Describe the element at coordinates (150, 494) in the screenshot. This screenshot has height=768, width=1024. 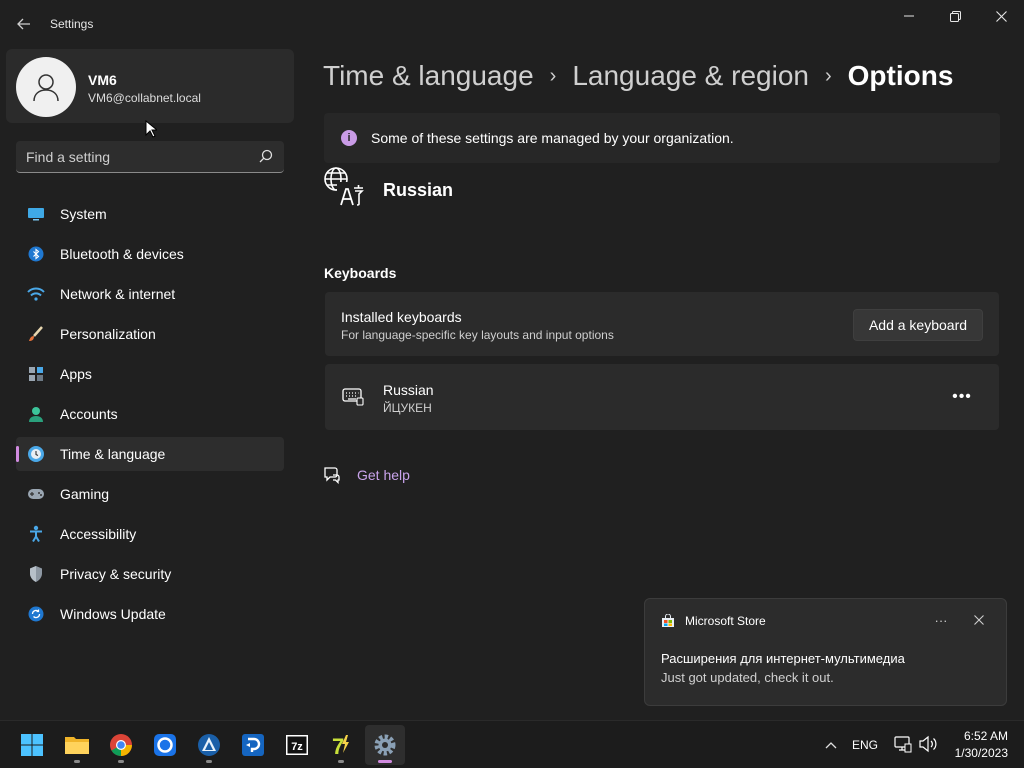
I see `sidebar-item-gaming: Gaming` at that location.